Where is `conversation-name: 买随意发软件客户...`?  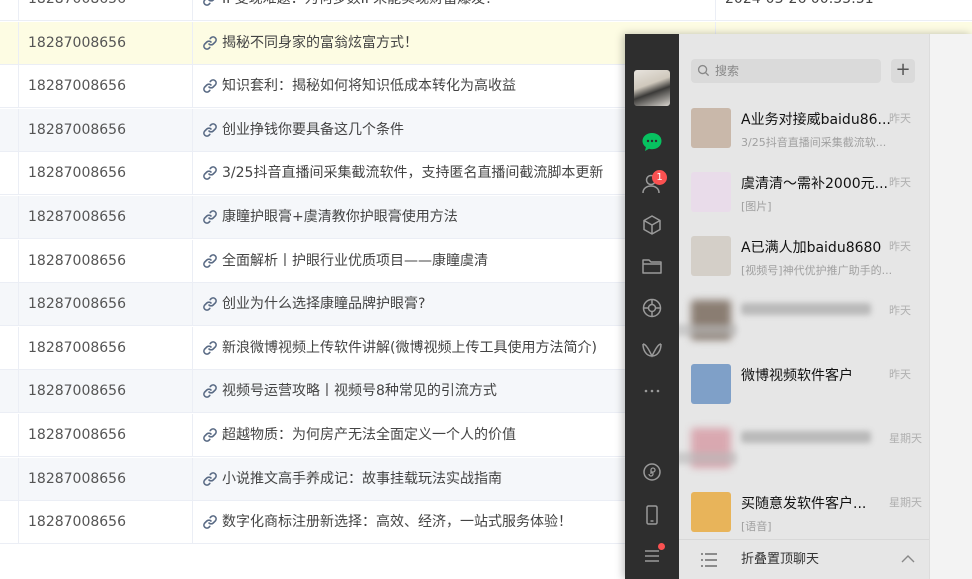
conversation-name: 买随意发软件客户... is located at coordinates (804, 504).